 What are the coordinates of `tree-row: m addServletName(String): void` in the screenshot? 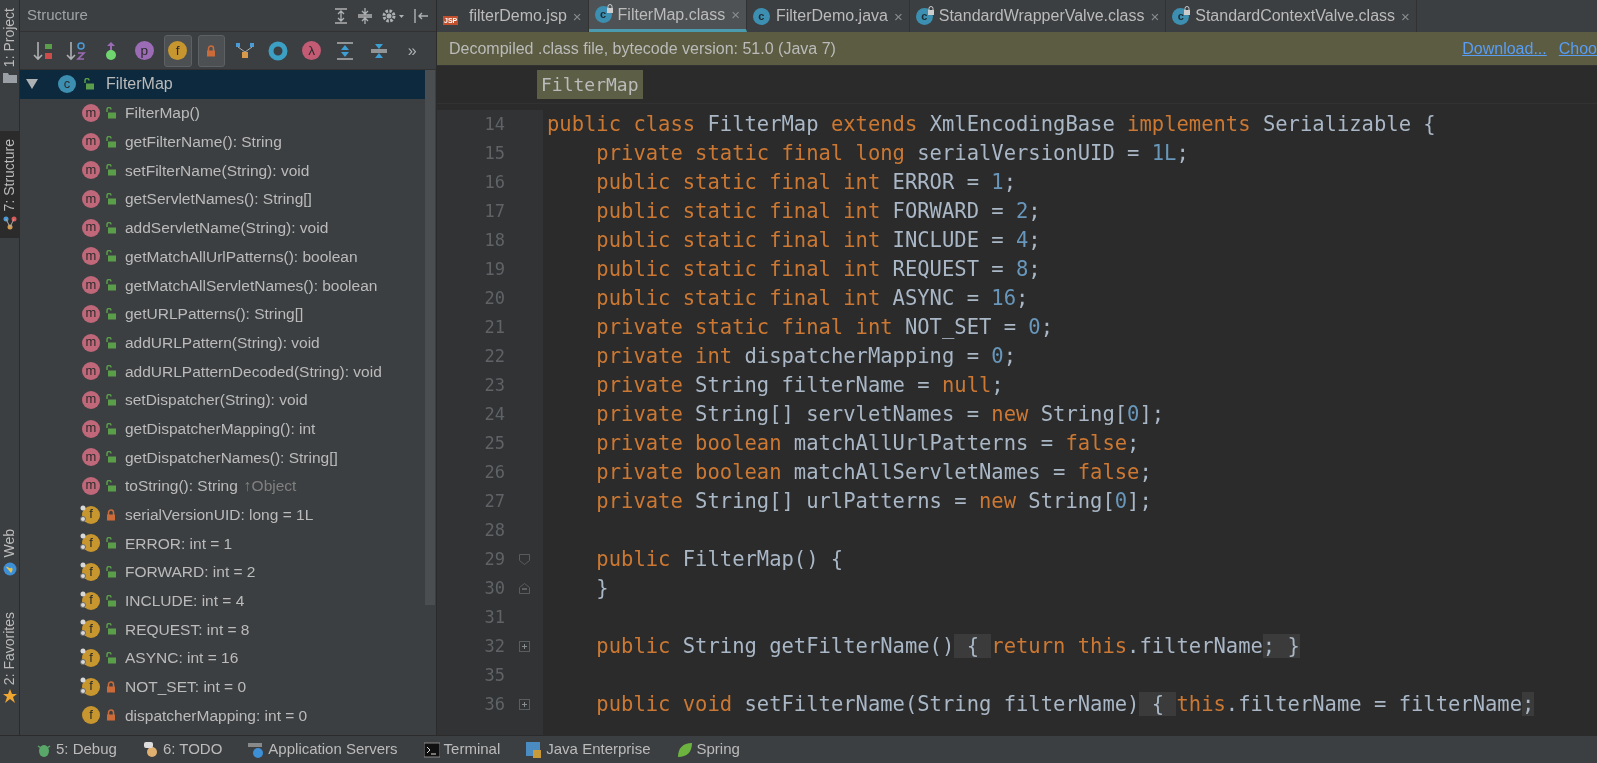 It's located at (222, 228).